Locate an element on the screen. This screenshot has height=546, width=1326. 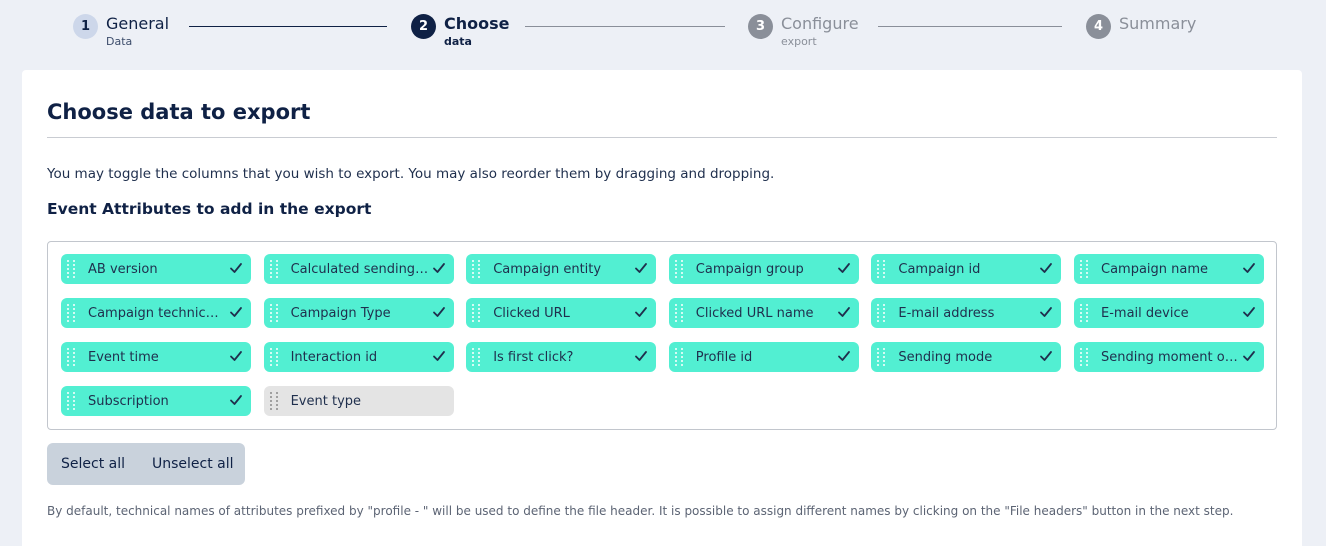
attribute-chip: Interaction id is located at coordinates (358, 357).